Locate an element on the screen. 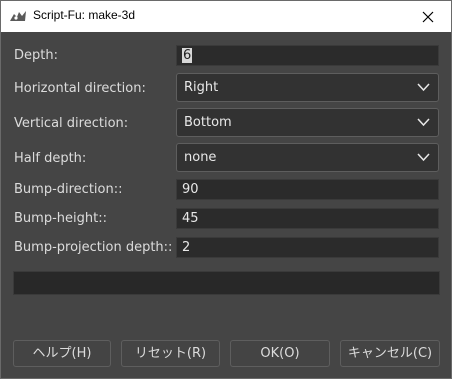  horizontal-direction-row: Horizontal direction: Right is located at coordinates (226, 87).